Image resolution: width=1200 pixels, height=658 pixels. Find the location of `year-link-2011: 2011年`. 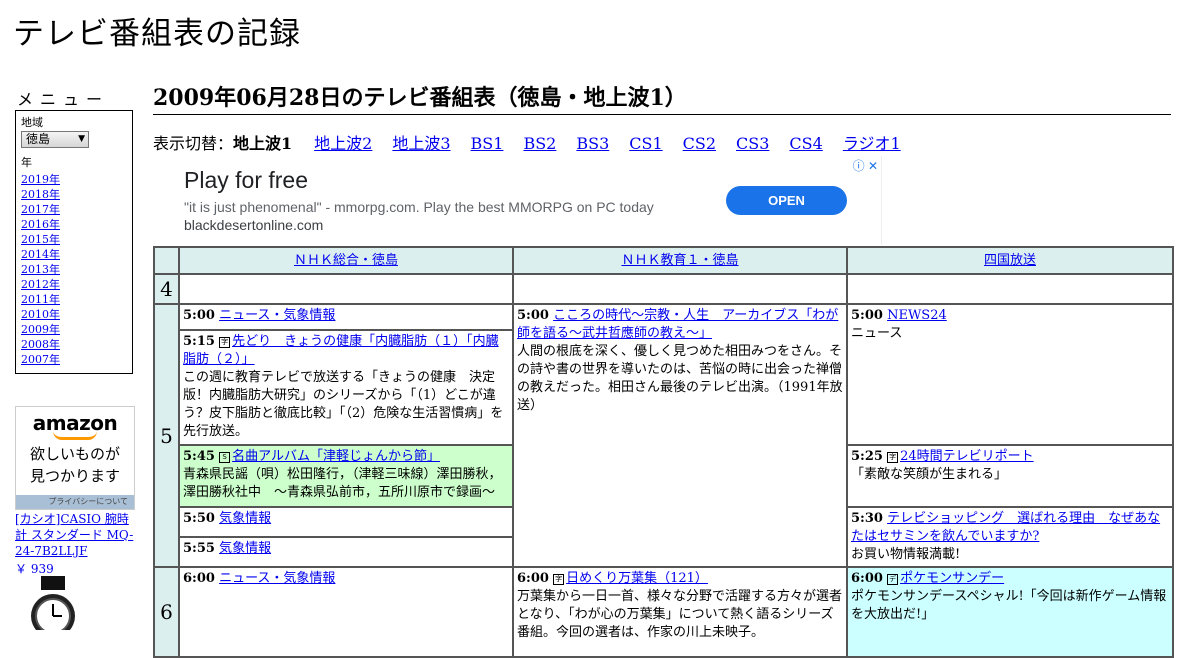

year-link-2011: 2011年 is located at coordinates (40, 299).